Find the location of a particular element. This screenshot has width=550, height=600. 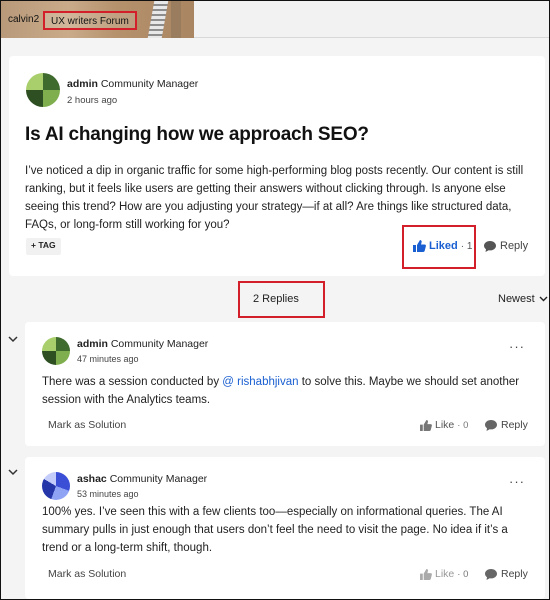

reply-author-line: admin Community Manager is located at coordinates (142, 344).